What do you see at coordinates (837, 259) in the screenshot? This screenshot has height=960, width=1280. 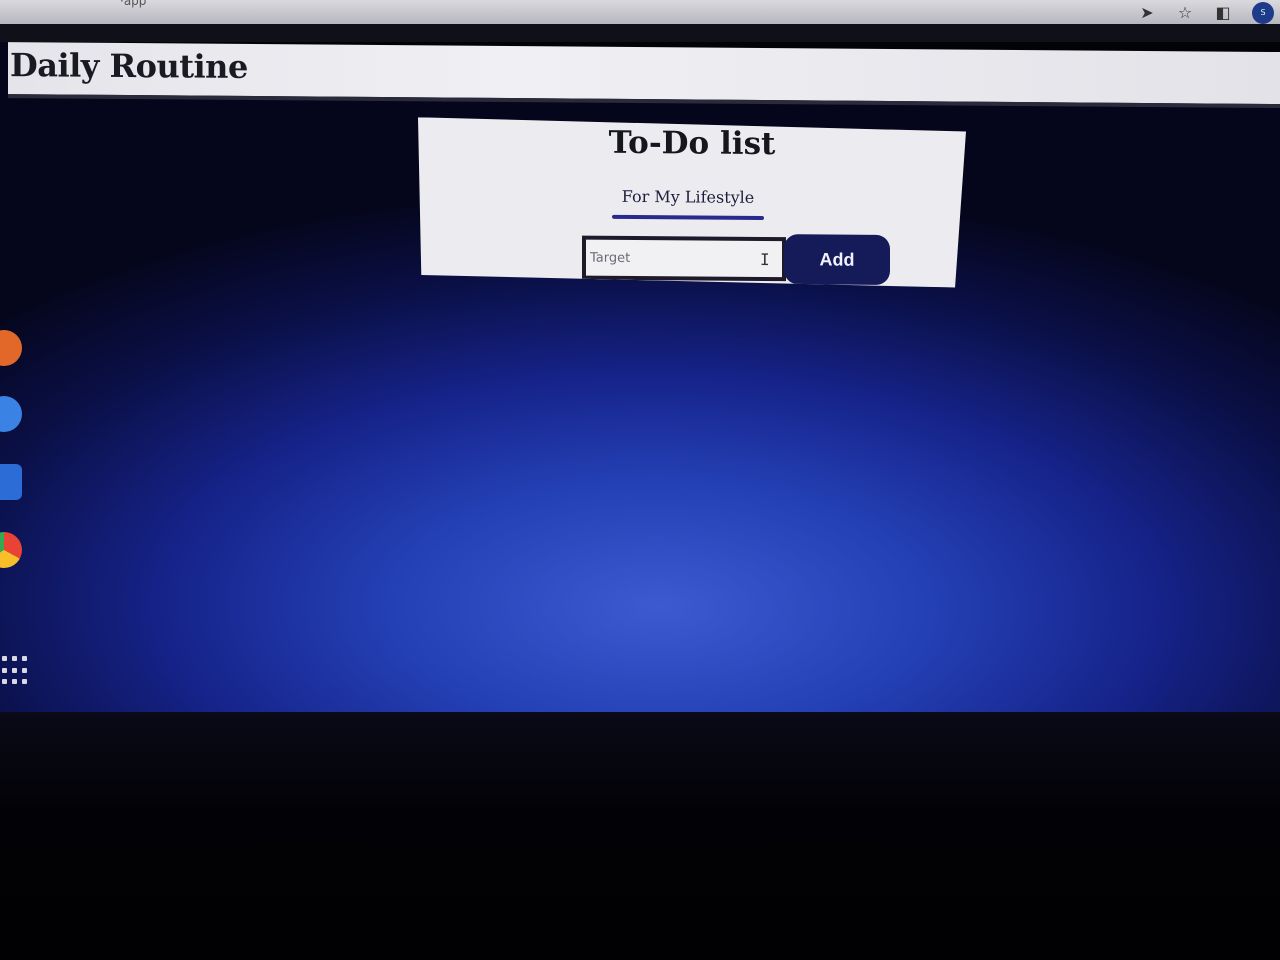 I see `add-button: Add` at bounding box center [837, 259].